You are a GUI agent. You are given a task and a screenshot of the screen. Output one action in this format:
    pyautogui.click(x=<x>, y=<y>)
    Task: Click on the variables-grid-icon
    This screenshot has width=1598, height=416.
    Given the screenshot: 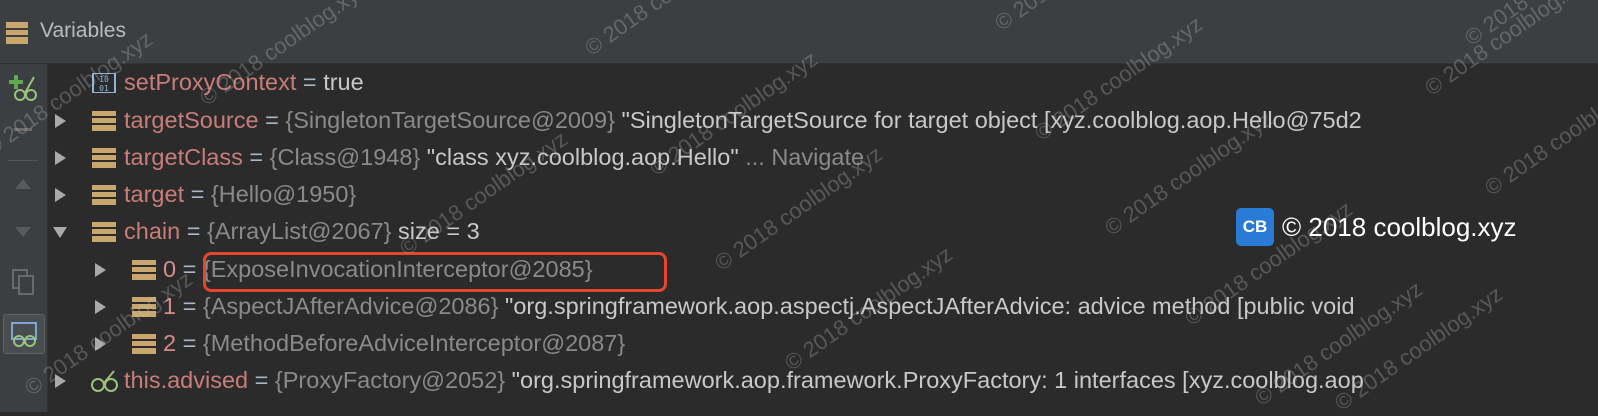 What is the action you would take?
    pyautogui.click(x=17, y=33)
    